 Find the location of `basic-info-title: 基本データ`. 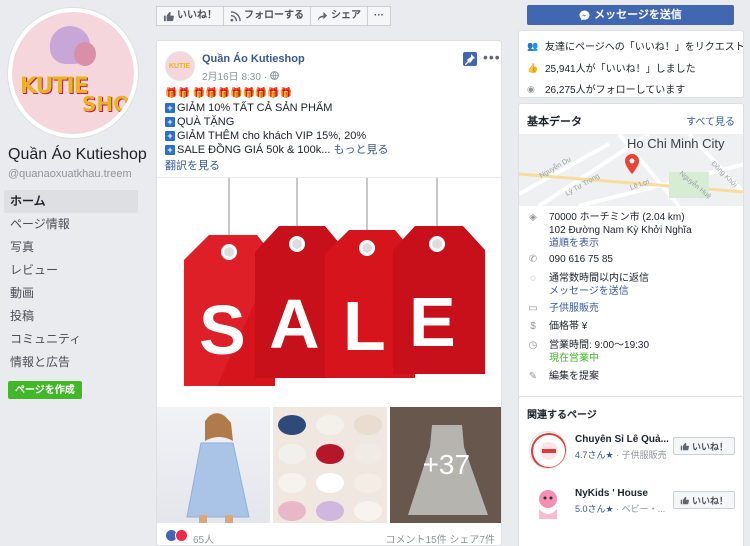

basic-info-title: 基本データ is located at coordinates (554, 122).